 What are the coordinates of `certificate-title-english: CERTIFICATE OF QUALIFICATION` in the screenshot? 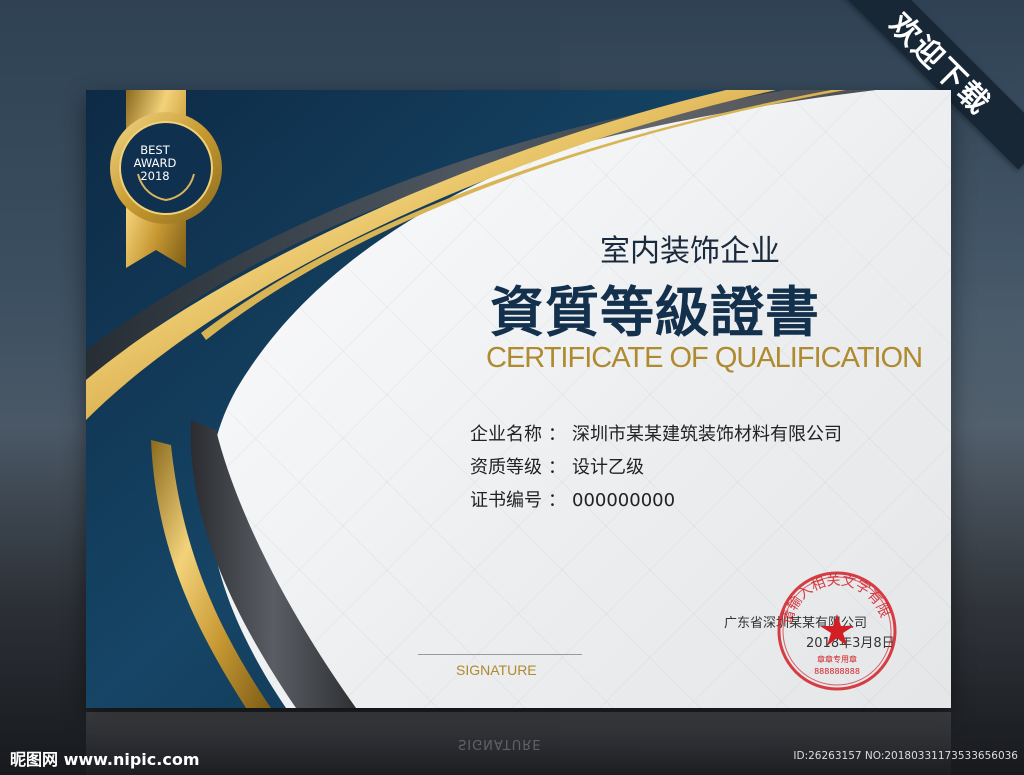 It's located at (704, 358).